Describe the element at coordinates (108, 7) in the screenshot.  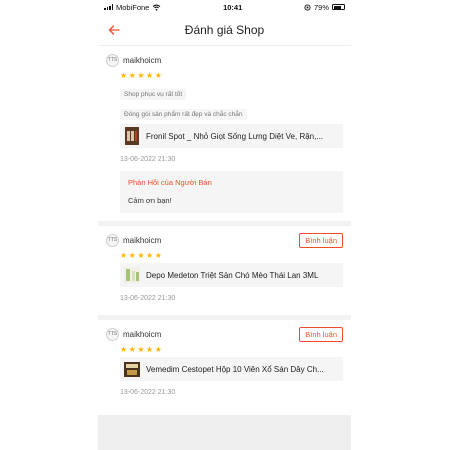
I see `signal-icon` at that location.